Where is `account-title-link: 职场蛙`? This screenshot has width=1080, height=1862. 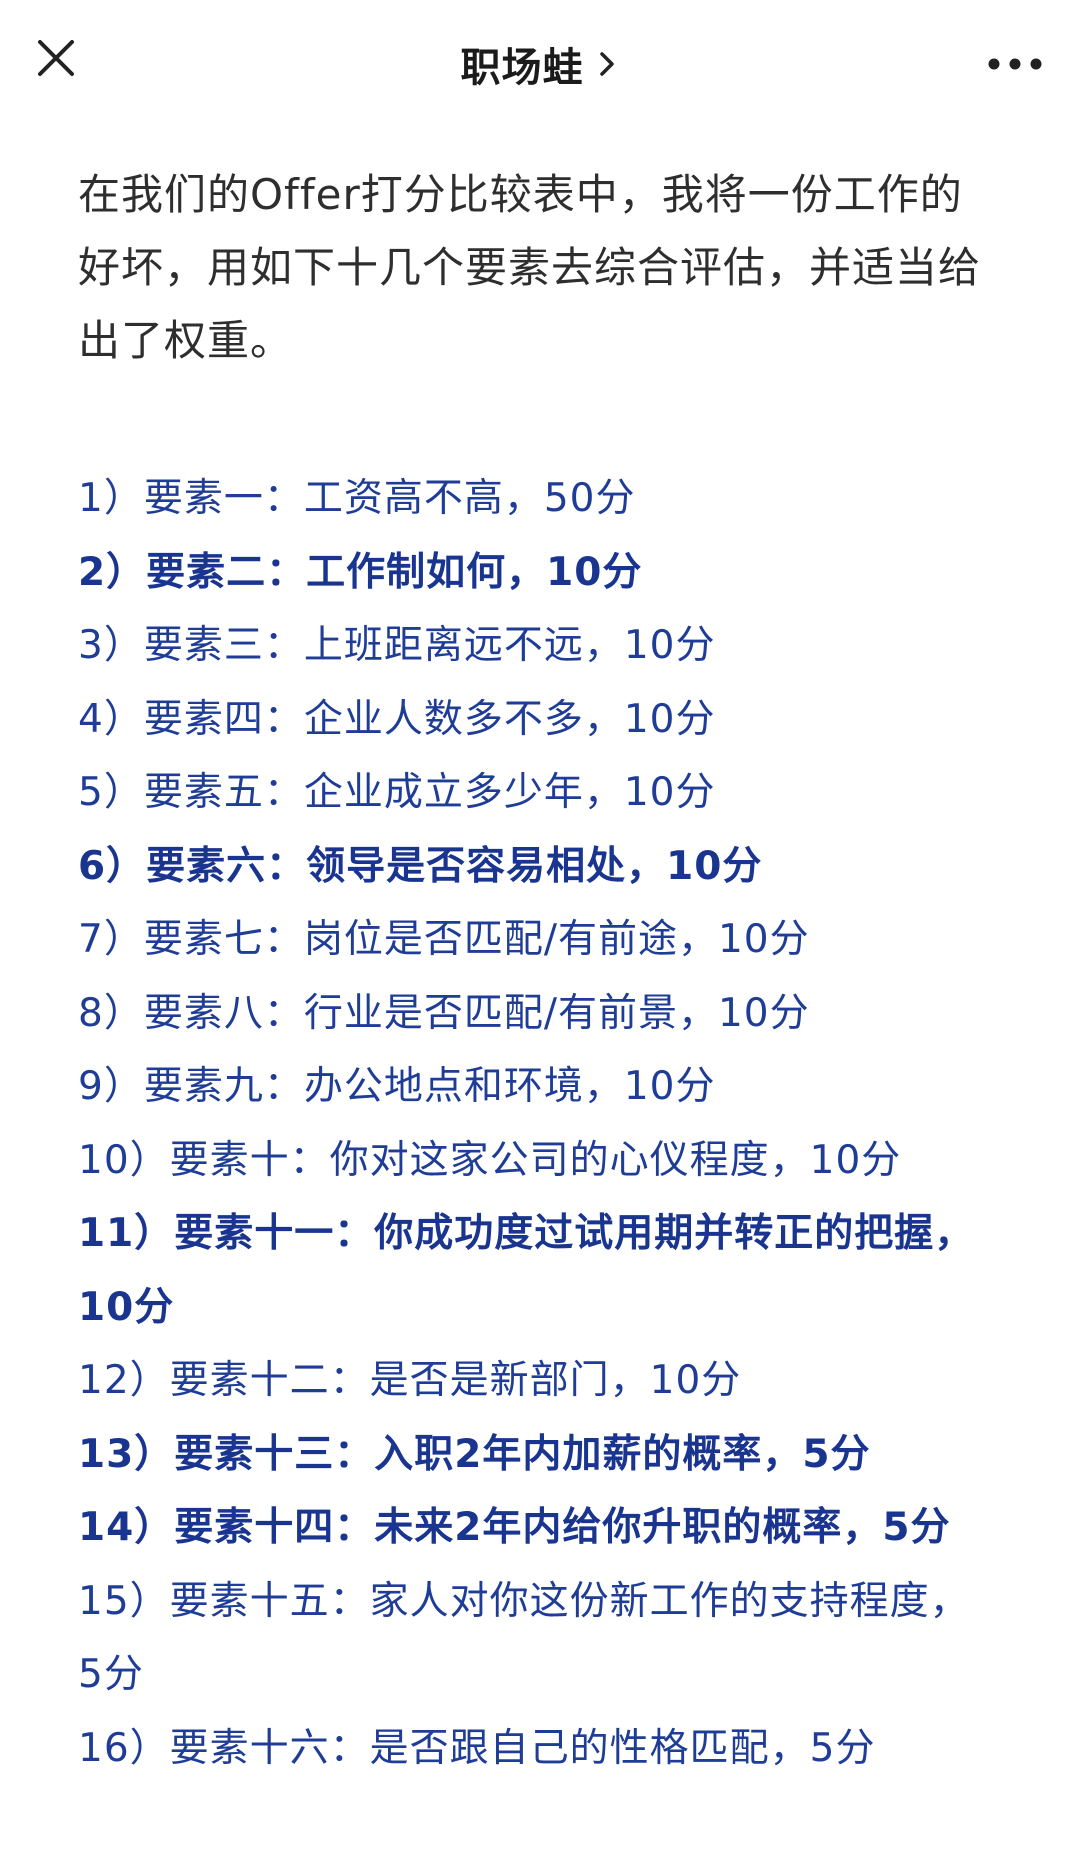
account-title-link: 职场蛙 is located at coordinates (540, 64).